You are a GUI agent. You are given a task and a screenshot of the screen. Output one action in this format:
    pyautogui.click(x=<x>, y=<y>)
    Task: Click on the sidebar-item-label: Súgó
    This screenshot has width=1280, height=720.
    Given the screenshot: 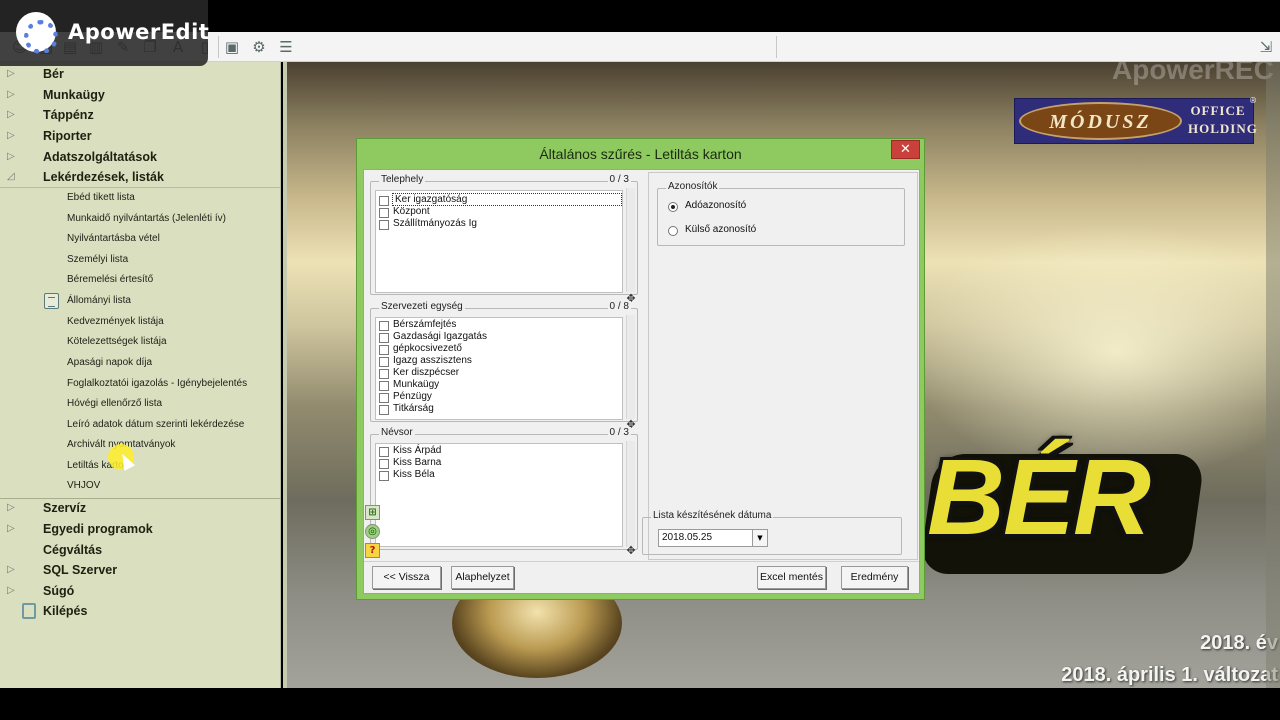 What is the action you would take?
    pyautogui.click(x=59, y=591)
    